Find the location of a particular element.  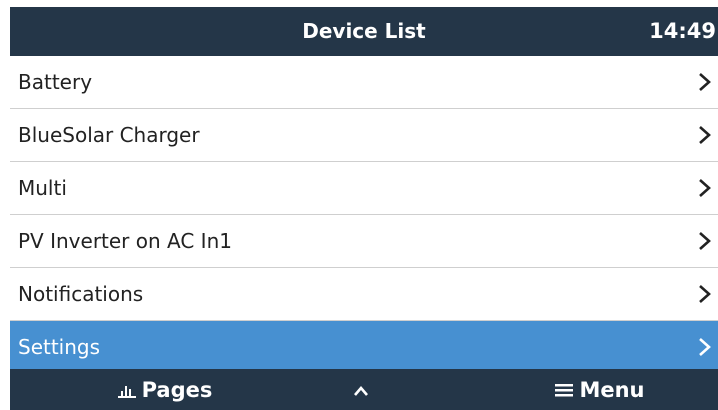

clock-time: 14:49 is located at coordinates (682, 31).